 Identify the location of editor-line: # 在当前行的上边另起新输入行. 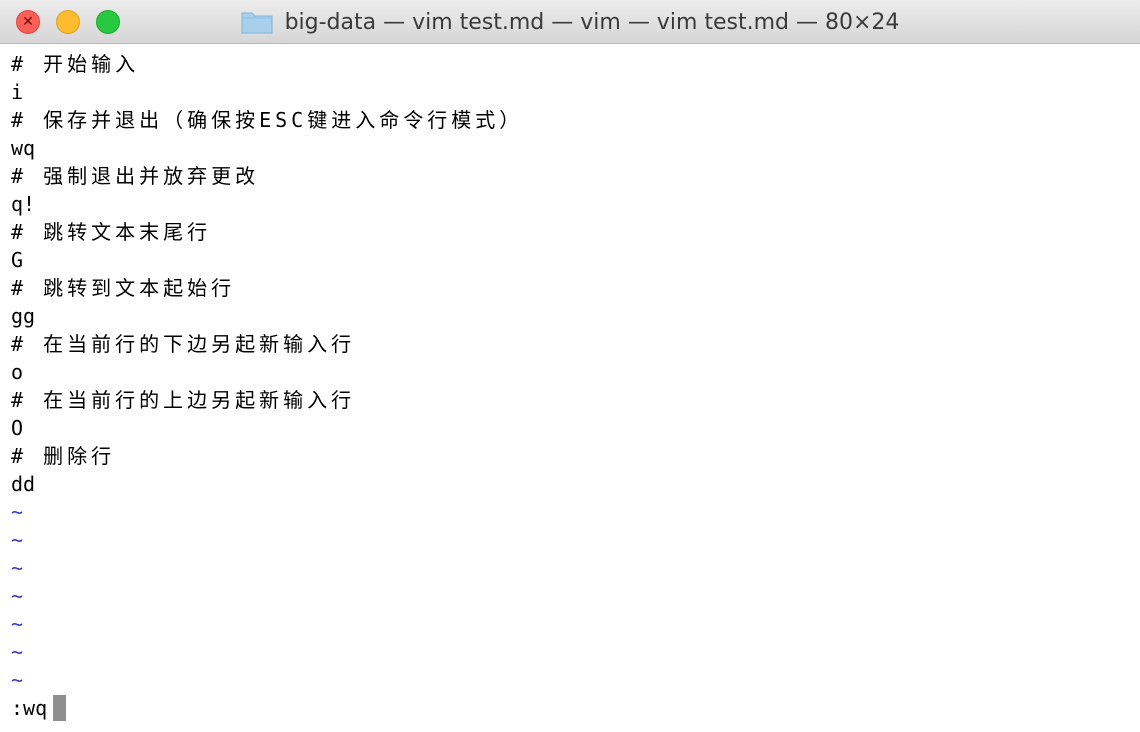
(183, 400).